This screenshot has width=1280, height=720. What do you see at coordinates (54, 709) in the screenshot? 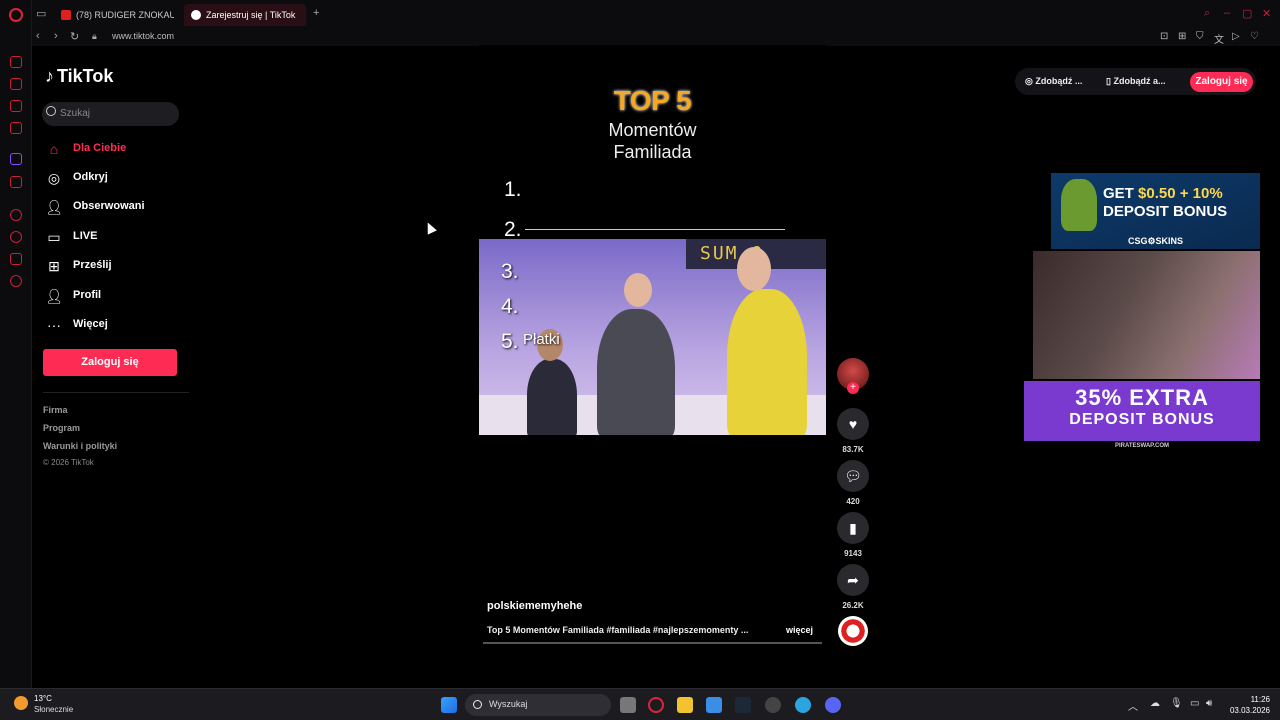
I see `weather-condition: Słonecznie` at bounding box center [54, 709].